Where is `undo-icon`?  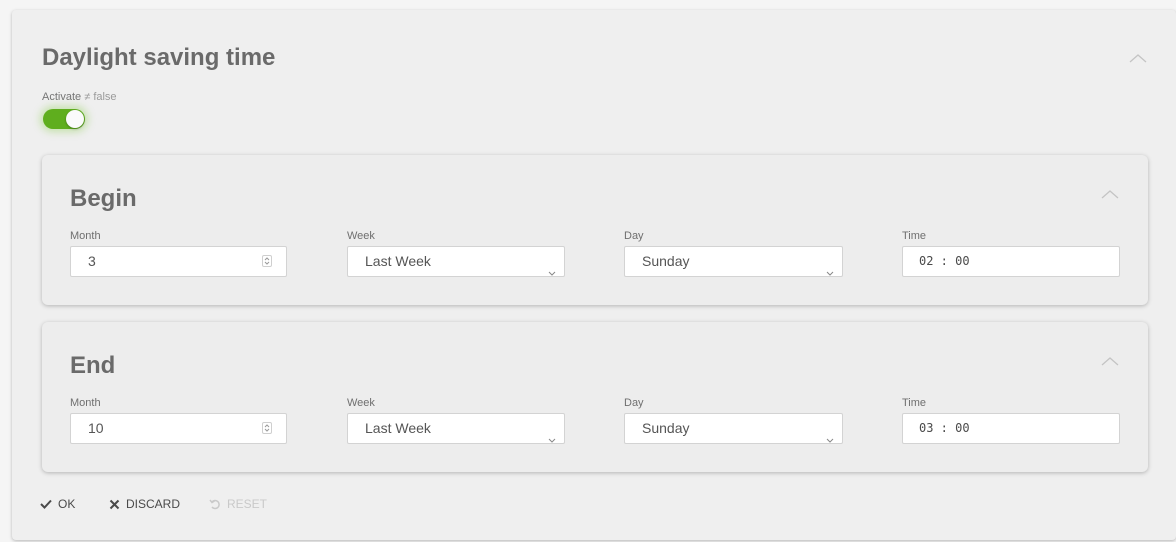 undo-icon is located at coordinates (214, 504).